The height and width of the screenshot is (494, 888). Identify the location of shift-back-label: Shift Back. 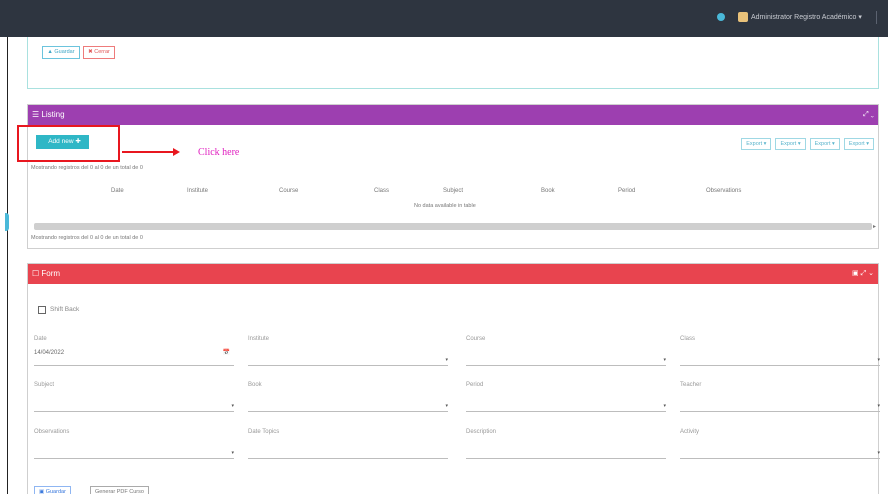
(65, 309).